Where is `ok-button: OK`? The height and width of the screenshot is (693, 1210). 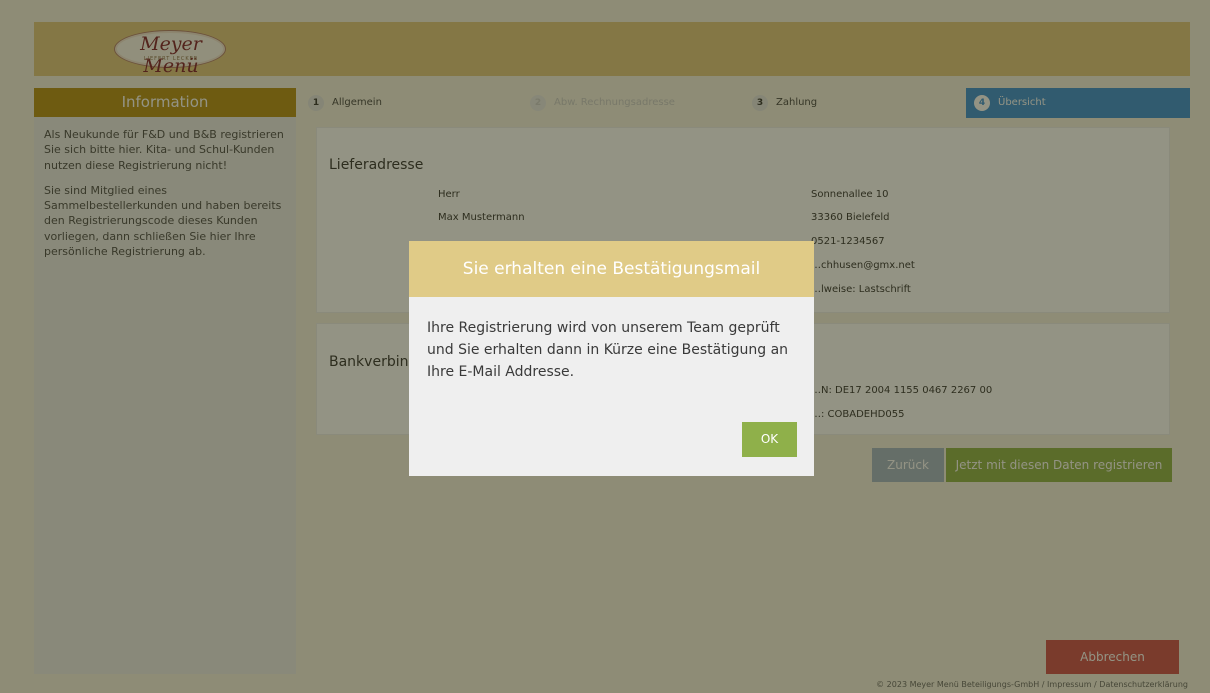
ok-button: OK is located at coordinates (769, 439).